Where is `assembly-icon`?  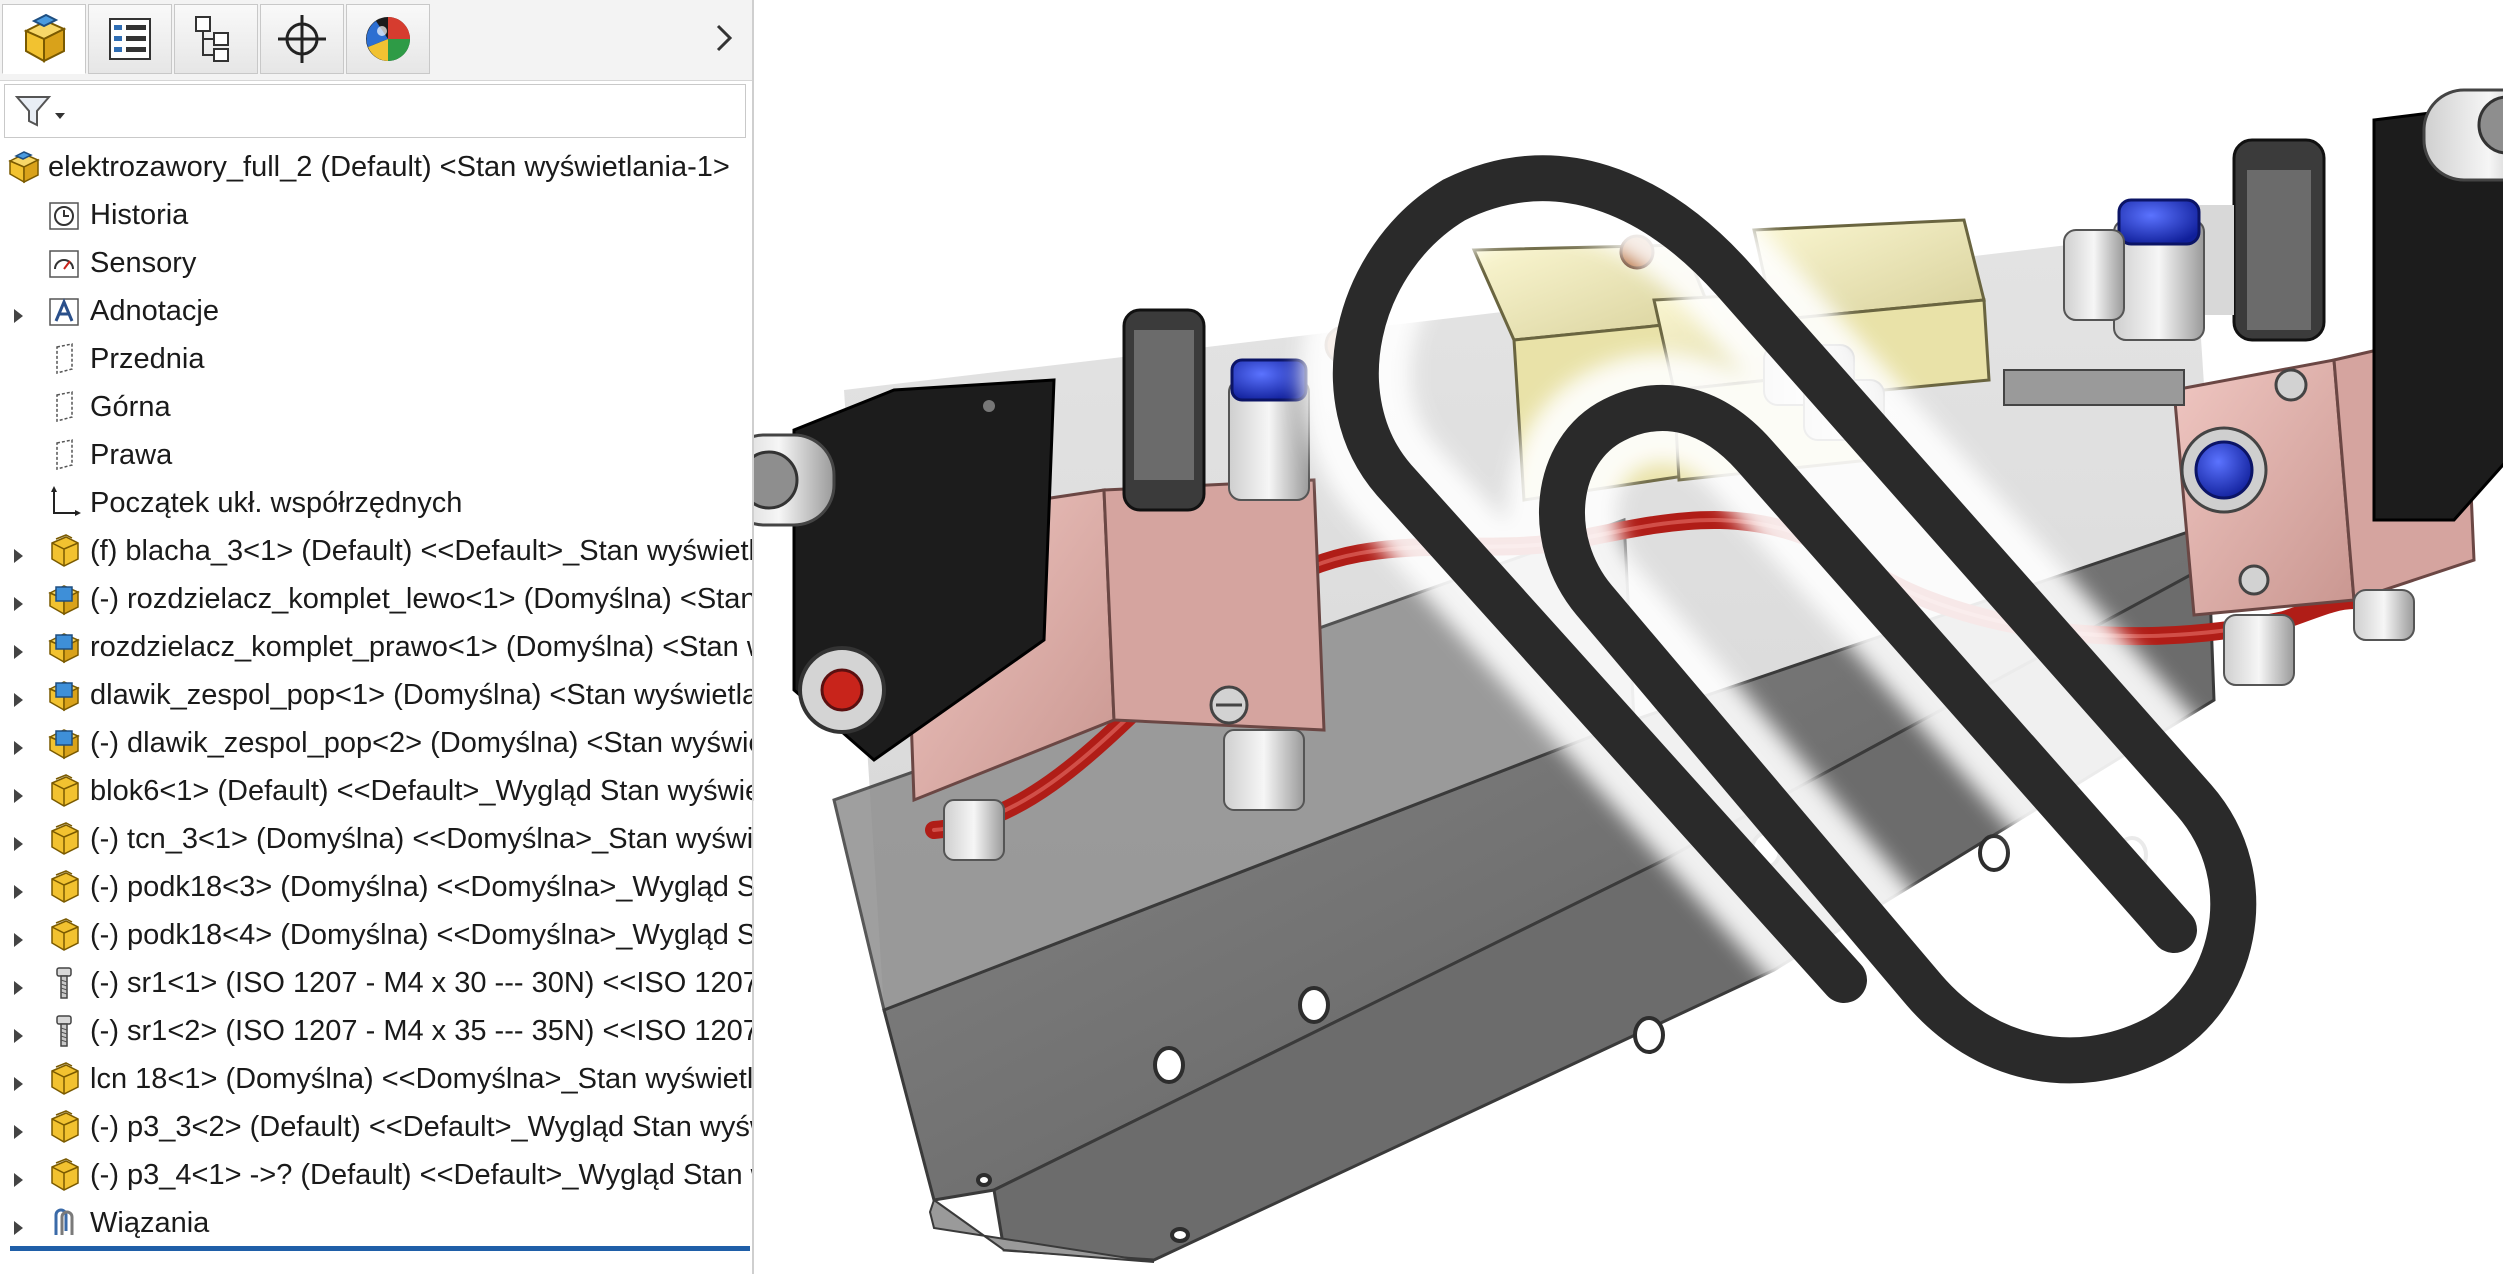 assembly-icon is located at coordinates (24, 167).